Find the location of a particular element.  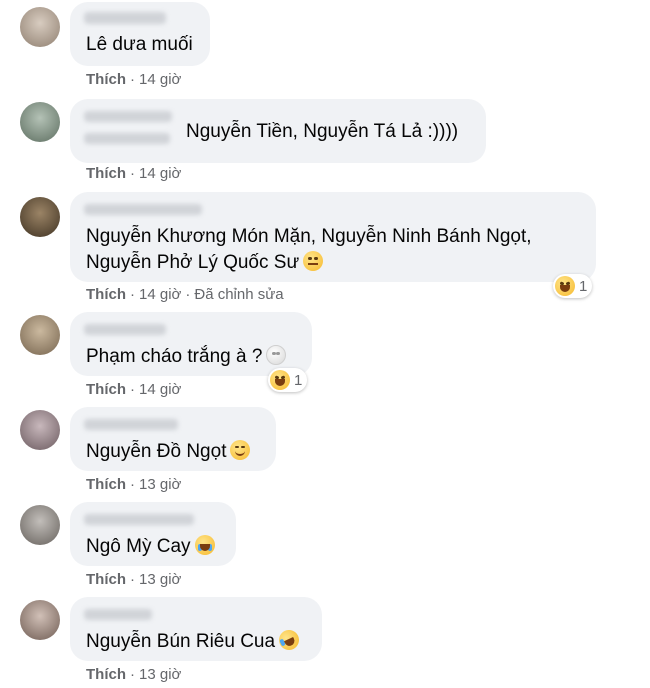

comment-bubble: Lê dưa muối is located at coordinates (140, 34).